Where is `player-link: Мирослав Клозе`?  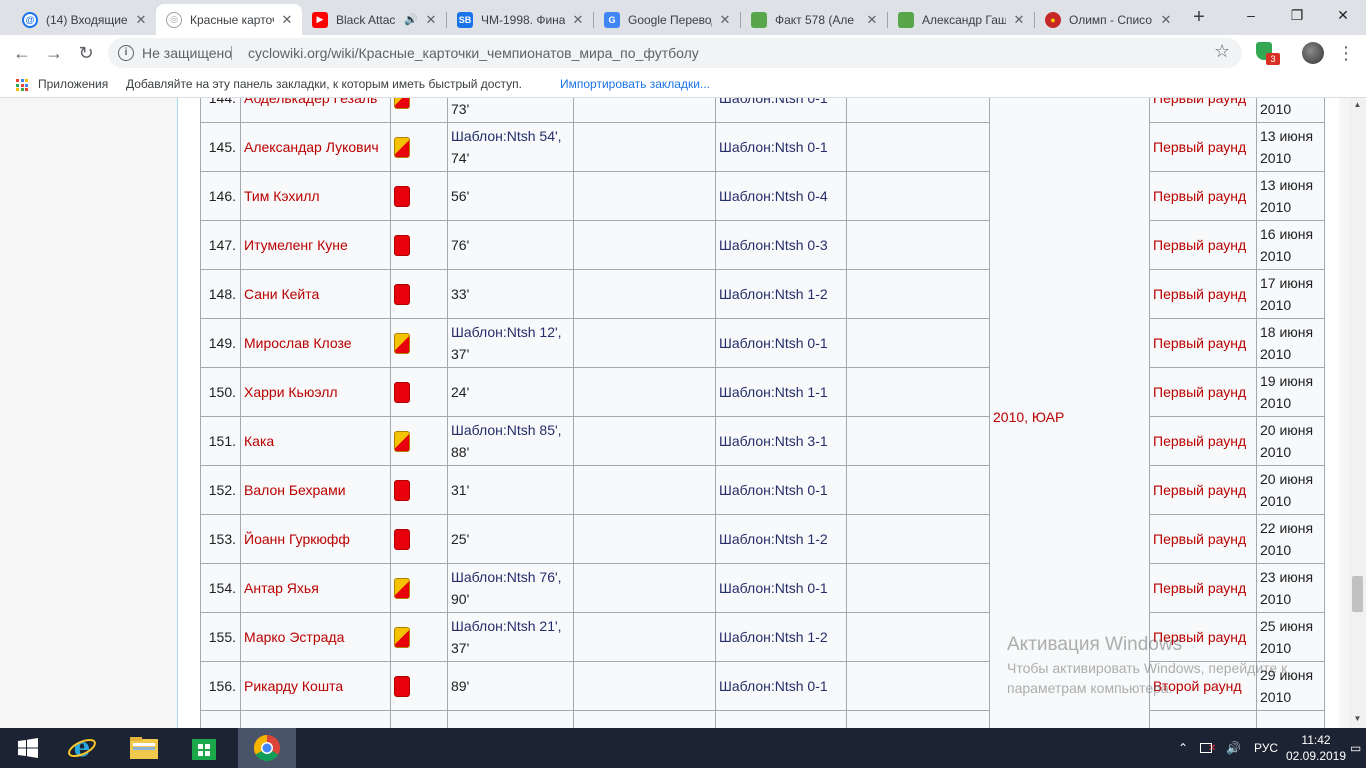
player-link: Мирослав Клозе is located at coordinates (315, 343).